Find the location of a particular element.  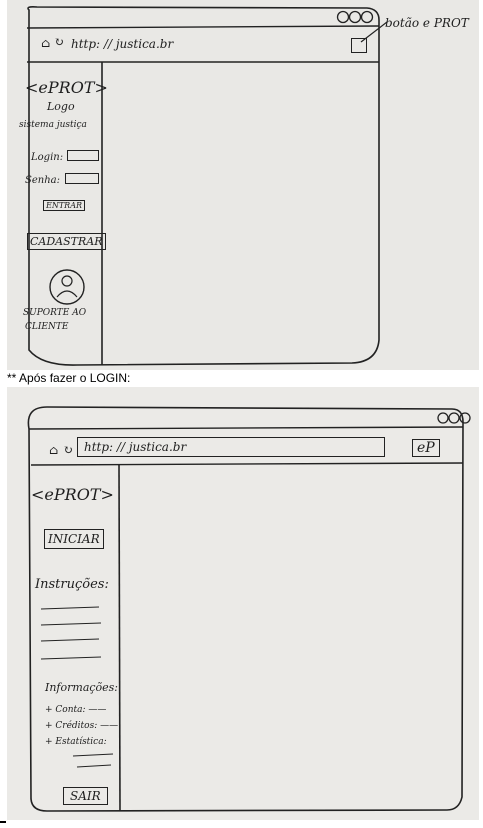

info-statistics: + Estatística: is located at coordinates (76, 742).